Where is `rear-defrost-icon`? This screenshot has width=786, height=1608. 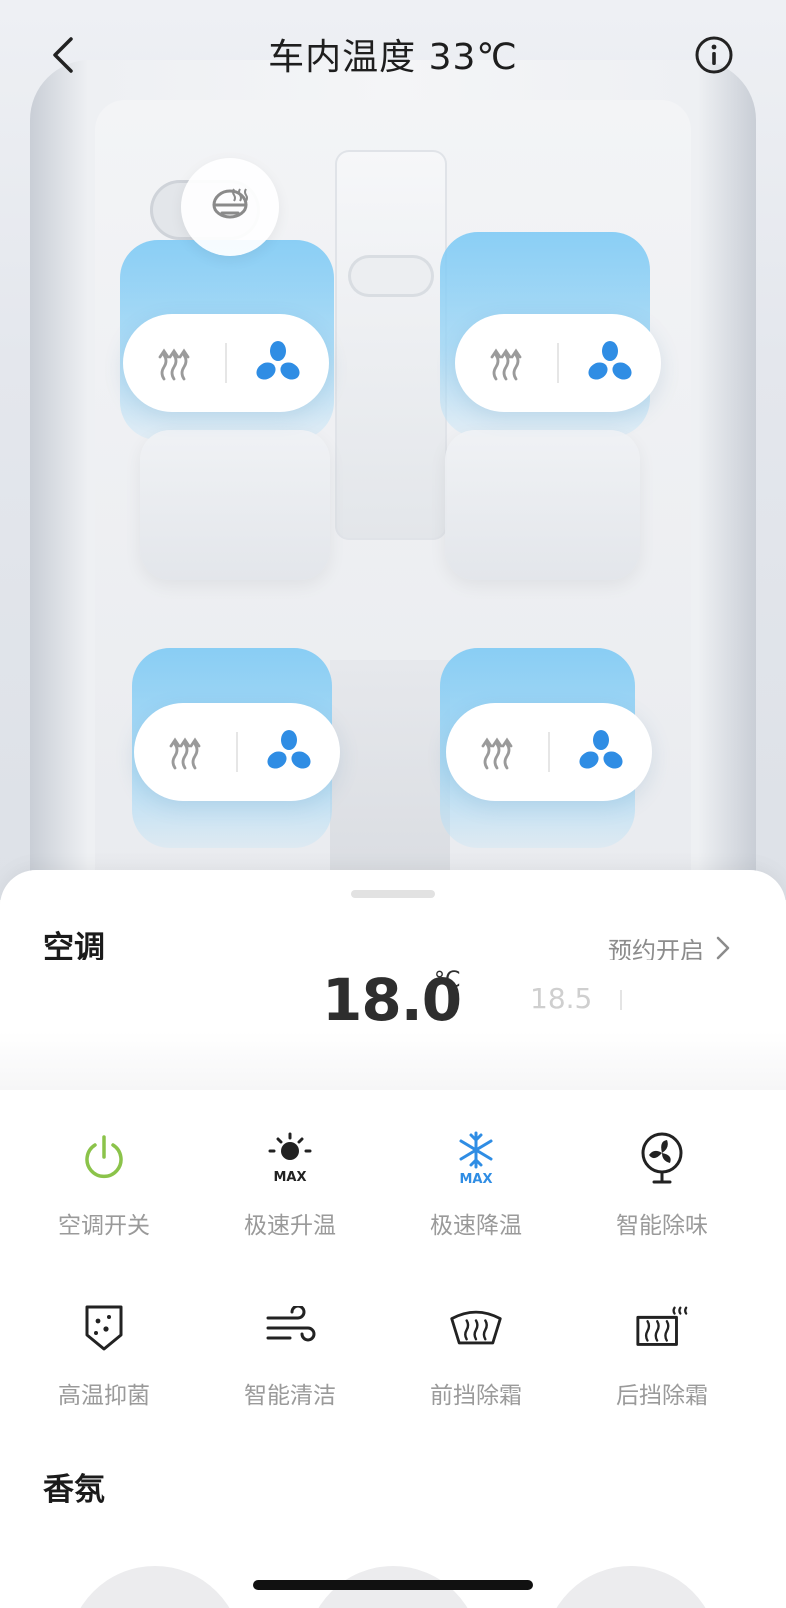 rear-defrost-icon is located at coordinates (662, 1328).